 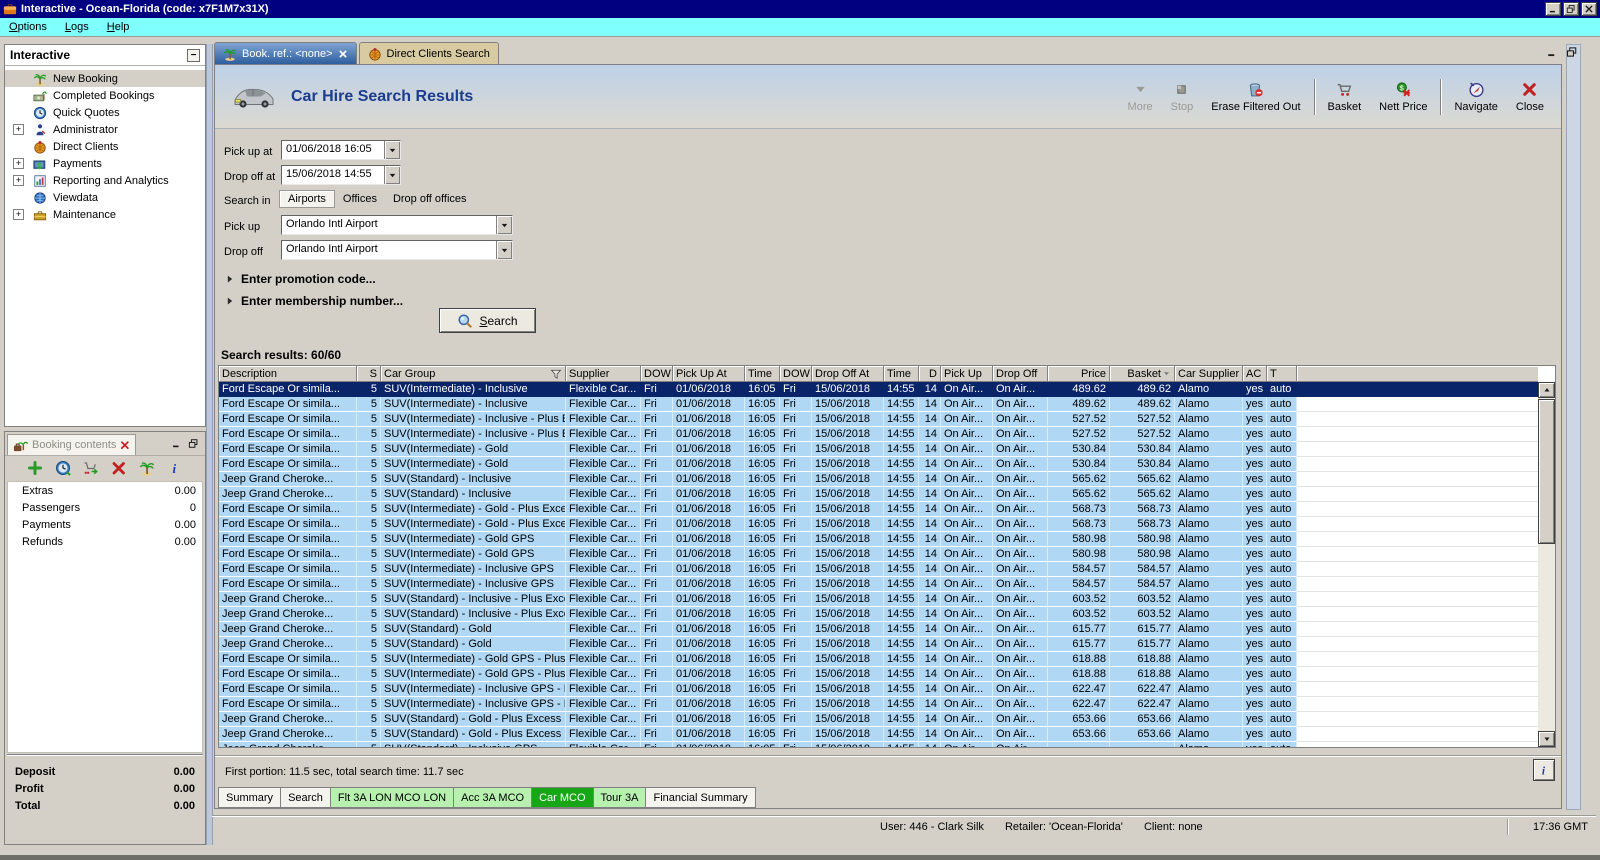 I want to click on tab-direct-clients-search: Direct Clients Search, so click(x=428, y=53).